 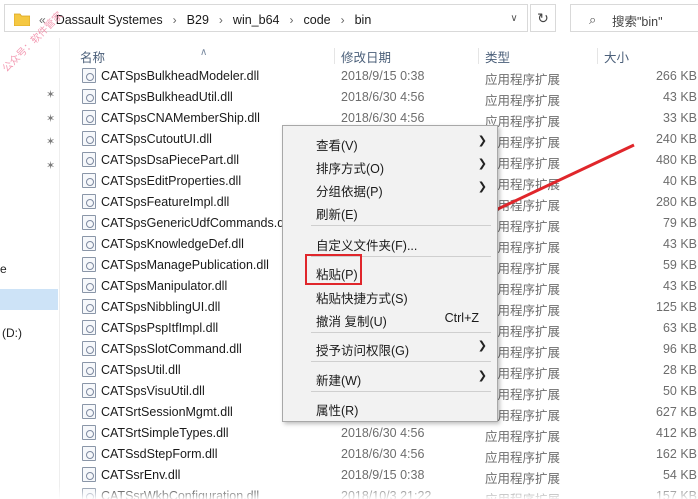 I want to click on menu-item-label: 属性(R), so click(x=337, y=411).